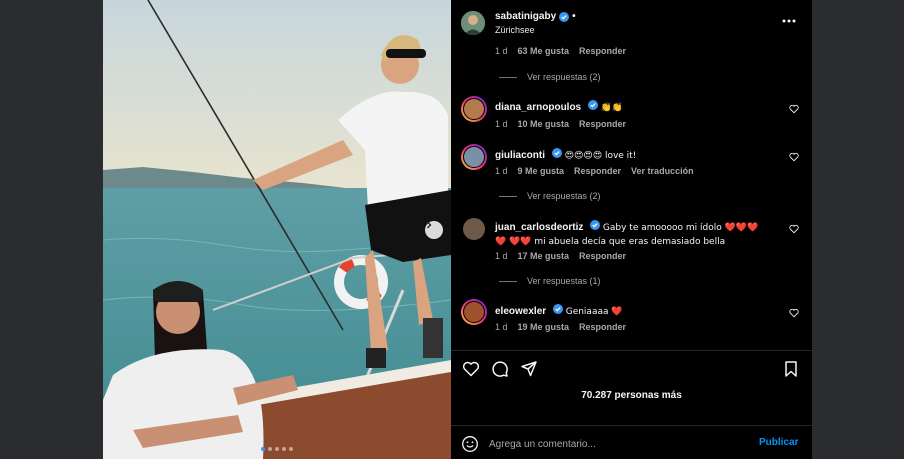 The height and width of the screenshot is (459, 904). What do you see at coordinates (614, 444) in the screenshot?
I see `comment-input` at bounding box center [614, 444].